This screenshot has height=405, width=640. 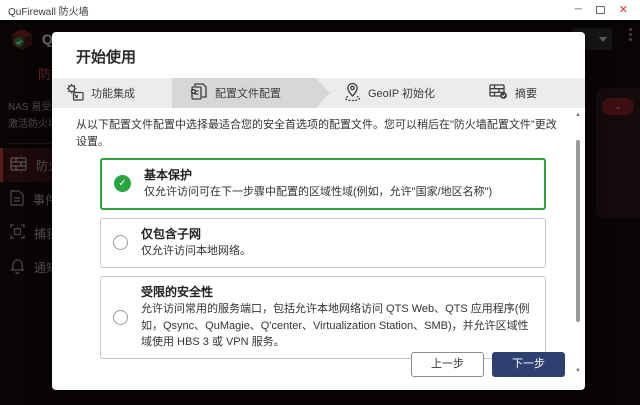 I want to click on step-label: GeoIP 初始化, so click(x=402, y=94).